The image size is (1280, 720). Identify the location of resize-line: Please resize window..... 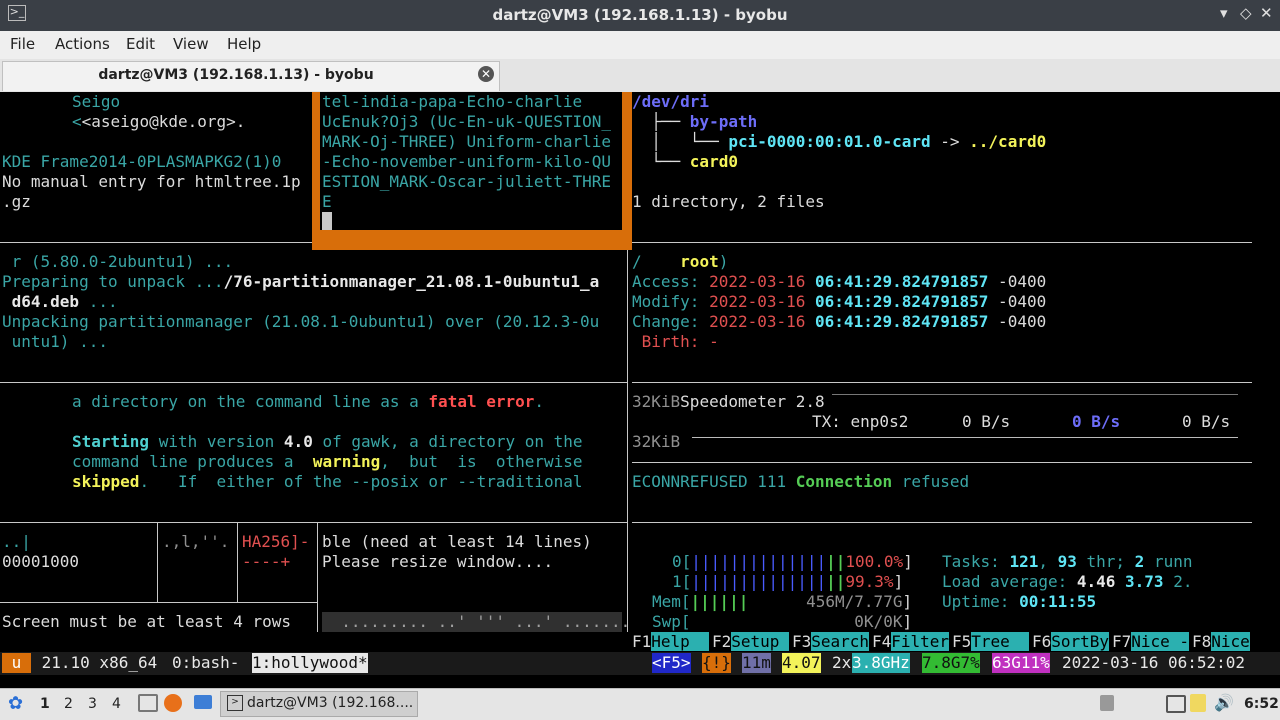
(438, 561).